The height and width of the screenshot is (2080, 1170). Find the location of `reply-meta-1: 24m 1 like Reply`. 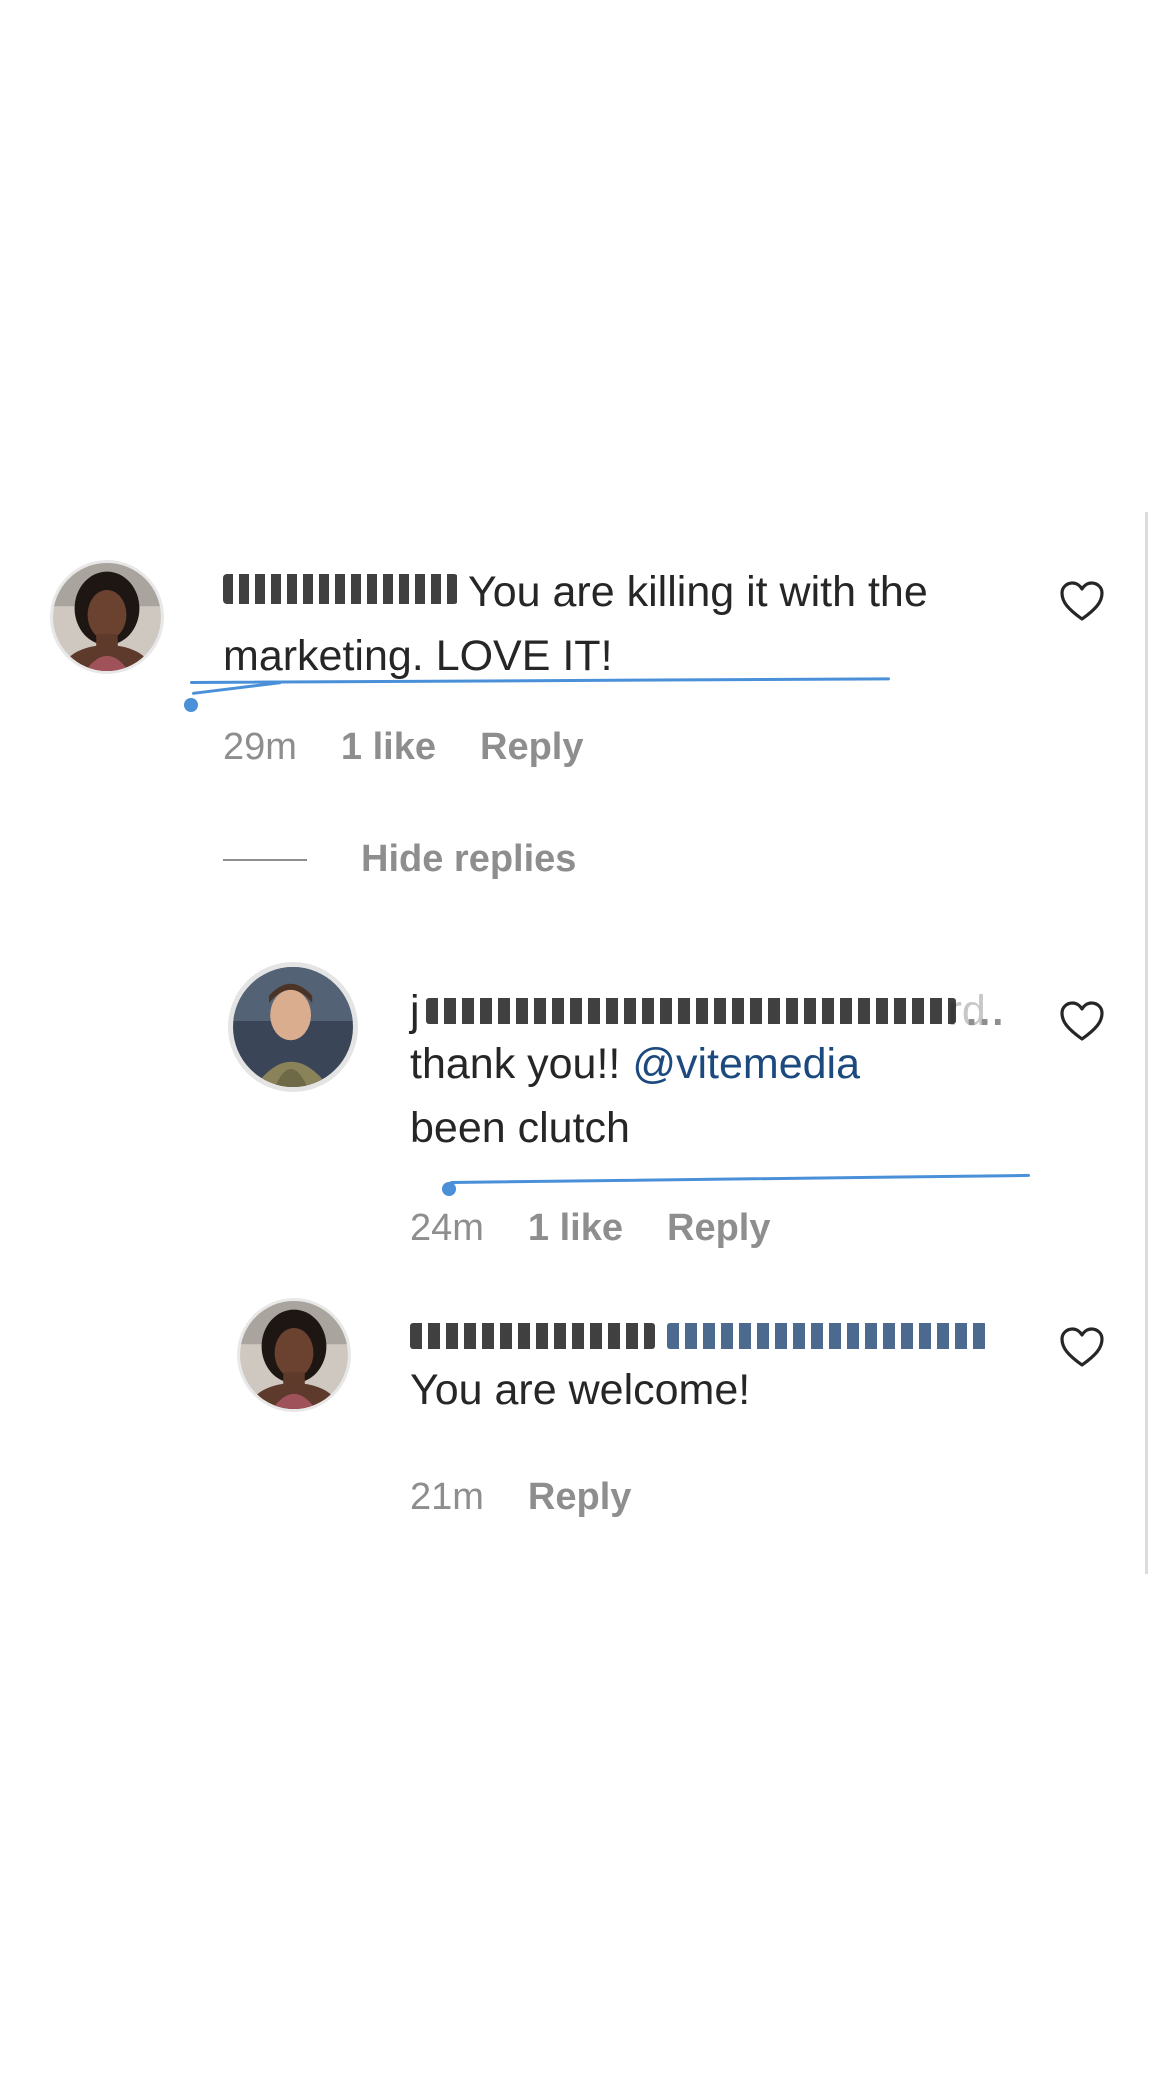

reply-meta-1: 24m 1 like Reply is located at coordinates (612, 1228).